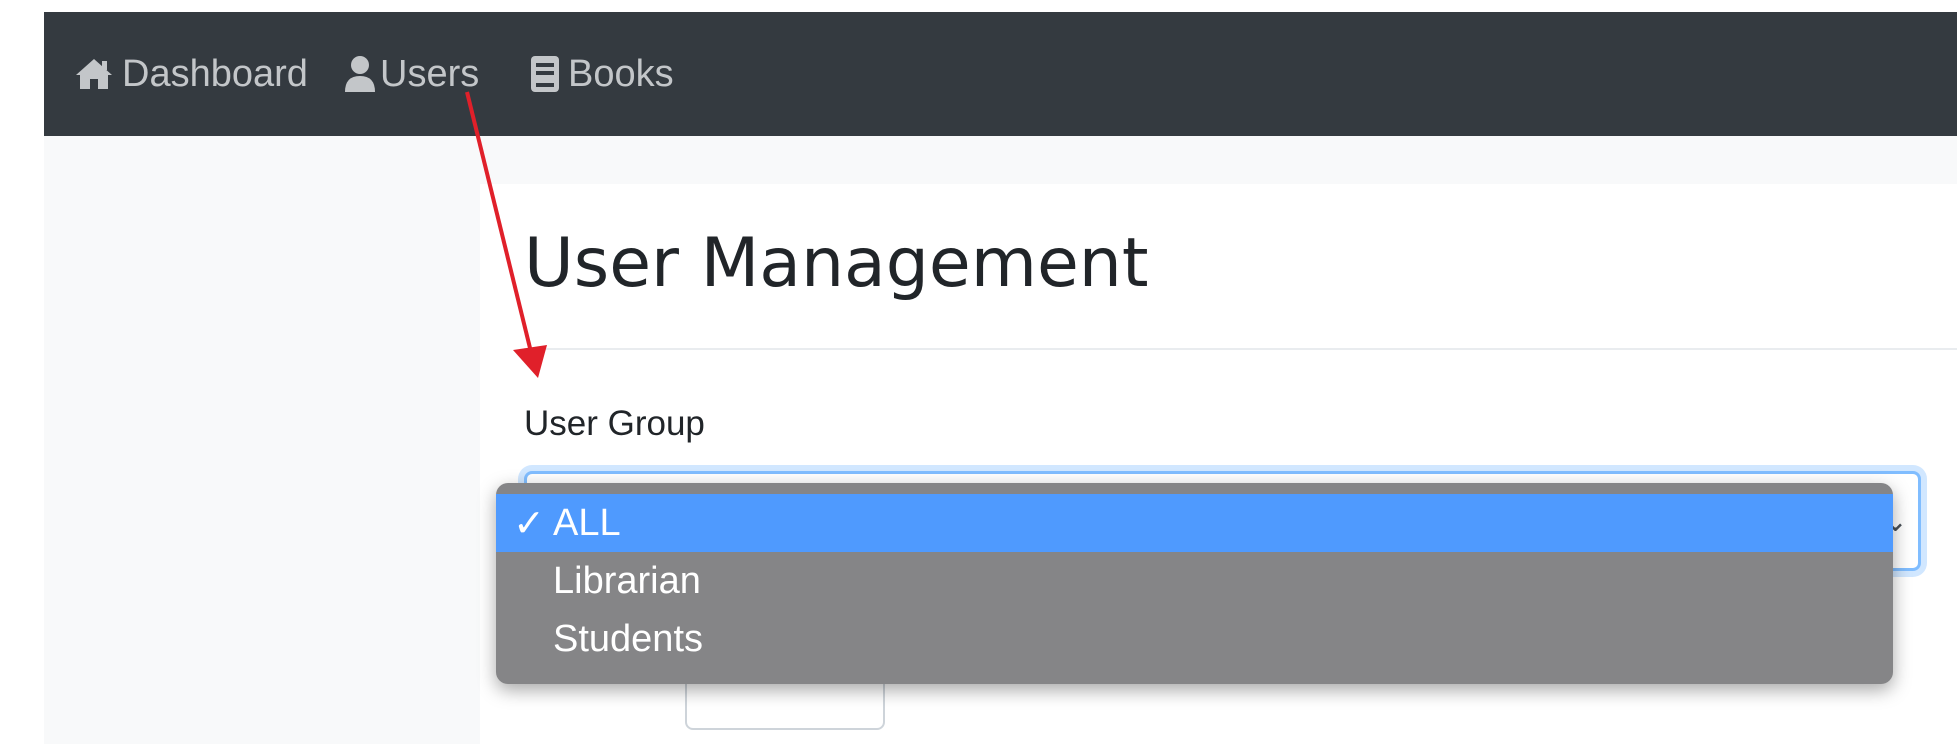 Image resolution: width=1957 pixels, height=744 pixels. Describe the element at coordinates (628, 638) in the screenshot. I see `option-label: Students` at that location.